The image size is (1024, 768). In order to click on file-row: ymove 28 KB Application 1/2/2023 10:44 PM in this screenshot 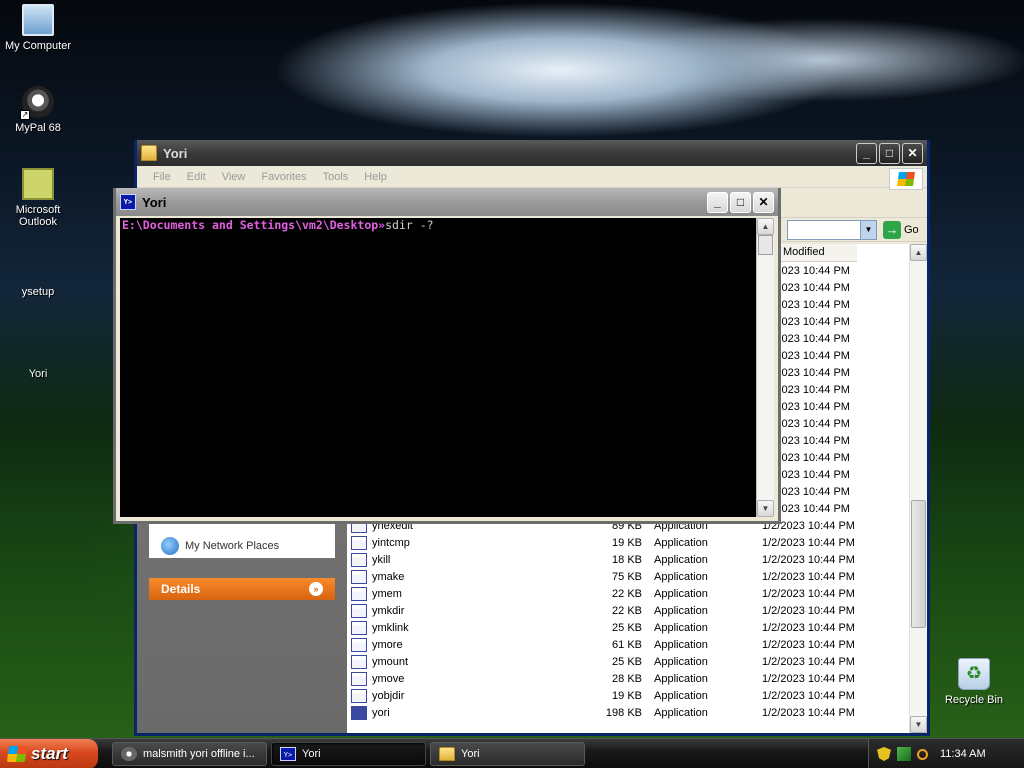, I will do `click(628, 678)`.